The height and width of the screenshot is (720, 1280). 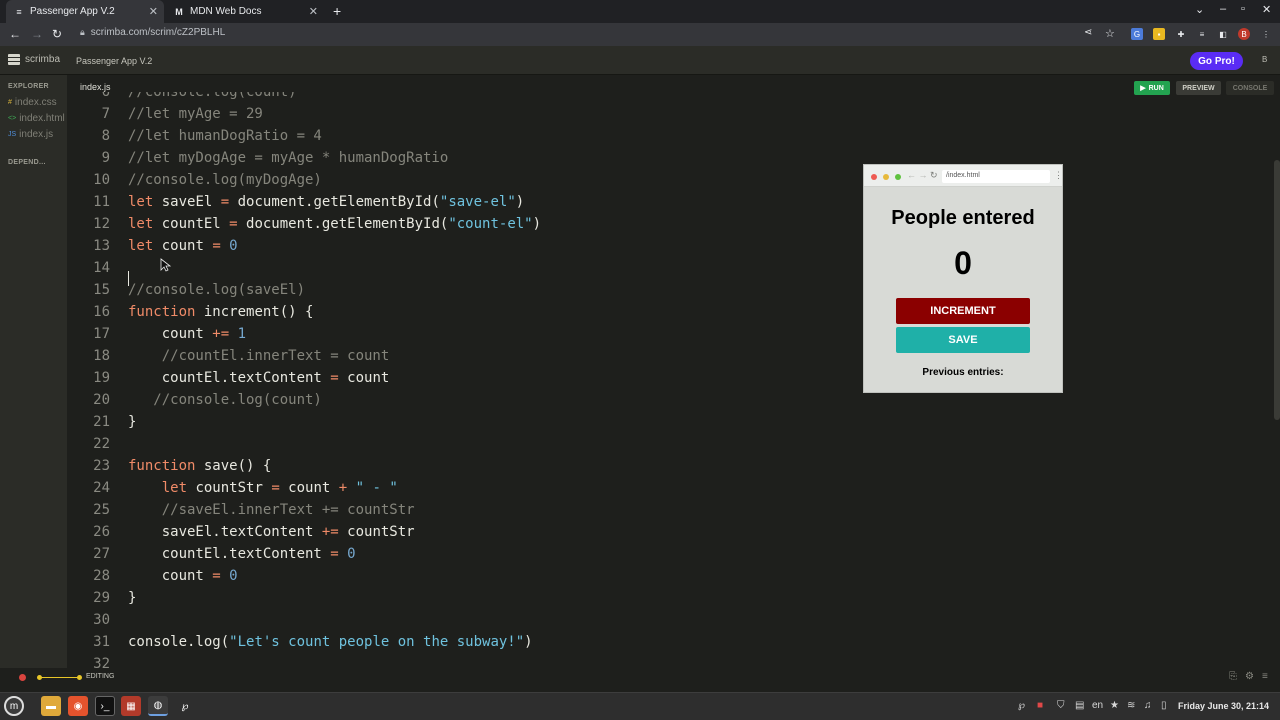 I want to click on app-pen-icon: ℘, so click(x=185, y=706).